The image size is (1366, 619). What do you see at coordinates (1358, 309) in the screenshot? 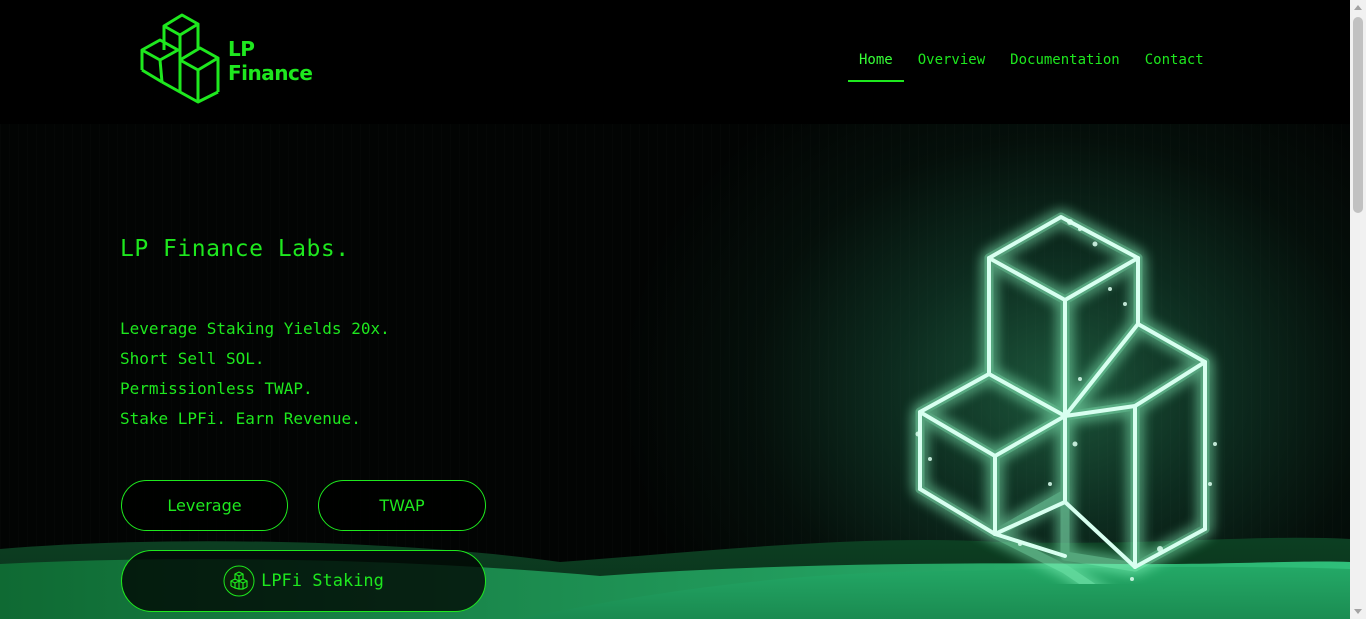
I see `page-scrollbar` at bounding box center [1358, 309].